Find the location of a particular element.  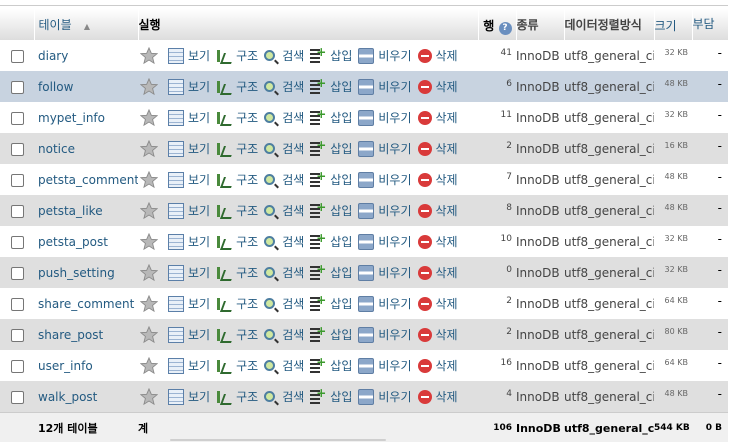

header-size-label: 크기 is located at coordinates (666, 26).